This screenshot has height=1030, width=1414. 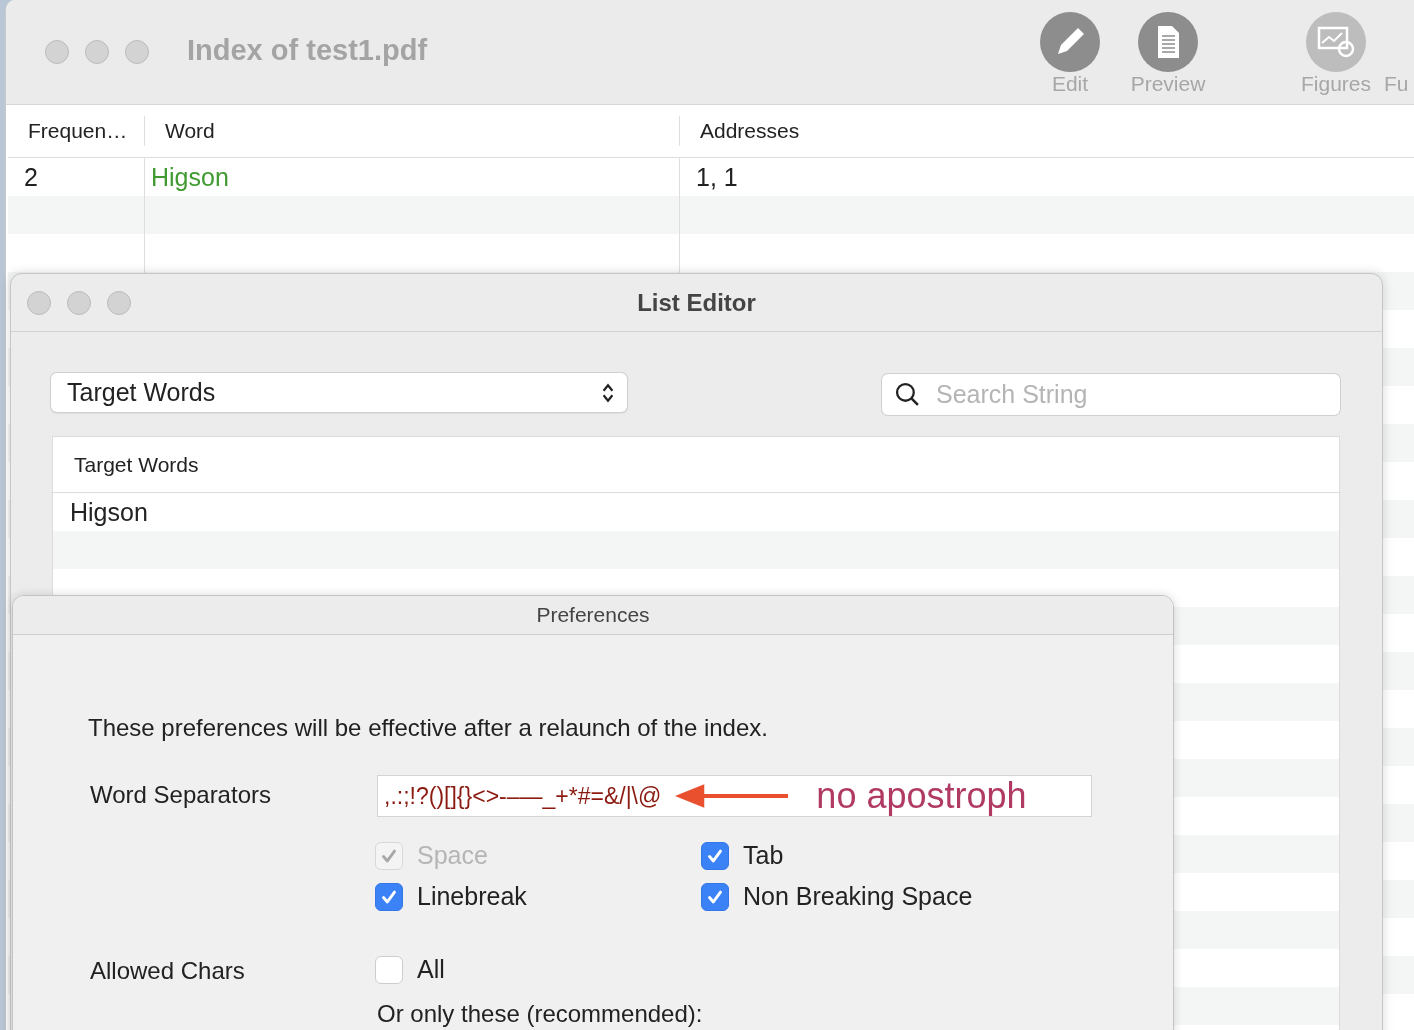 I want to click on hint-text: Or only these (recommended):, so click(x=540, y=1014).